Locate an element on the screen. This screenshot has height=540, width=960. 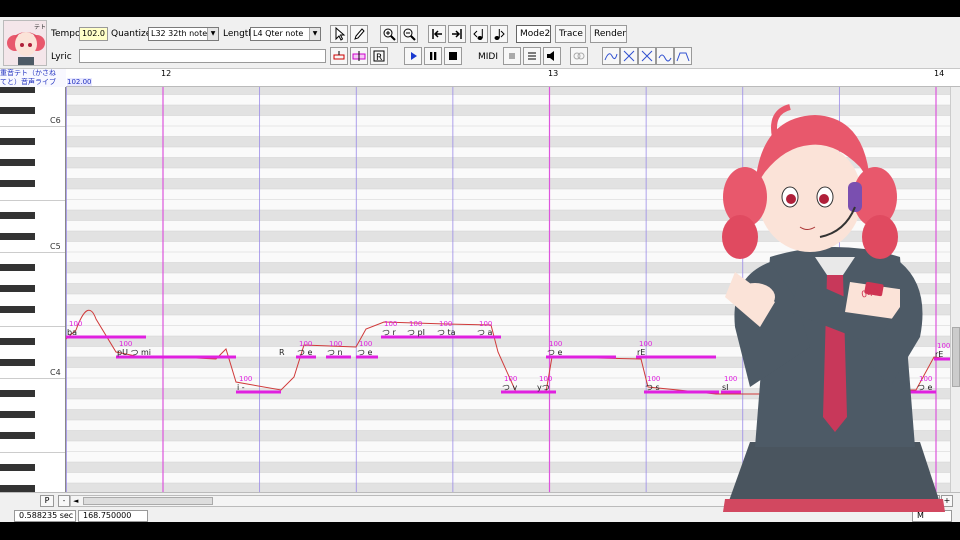
reset-note-button: R is located at coordinates (379, 56).